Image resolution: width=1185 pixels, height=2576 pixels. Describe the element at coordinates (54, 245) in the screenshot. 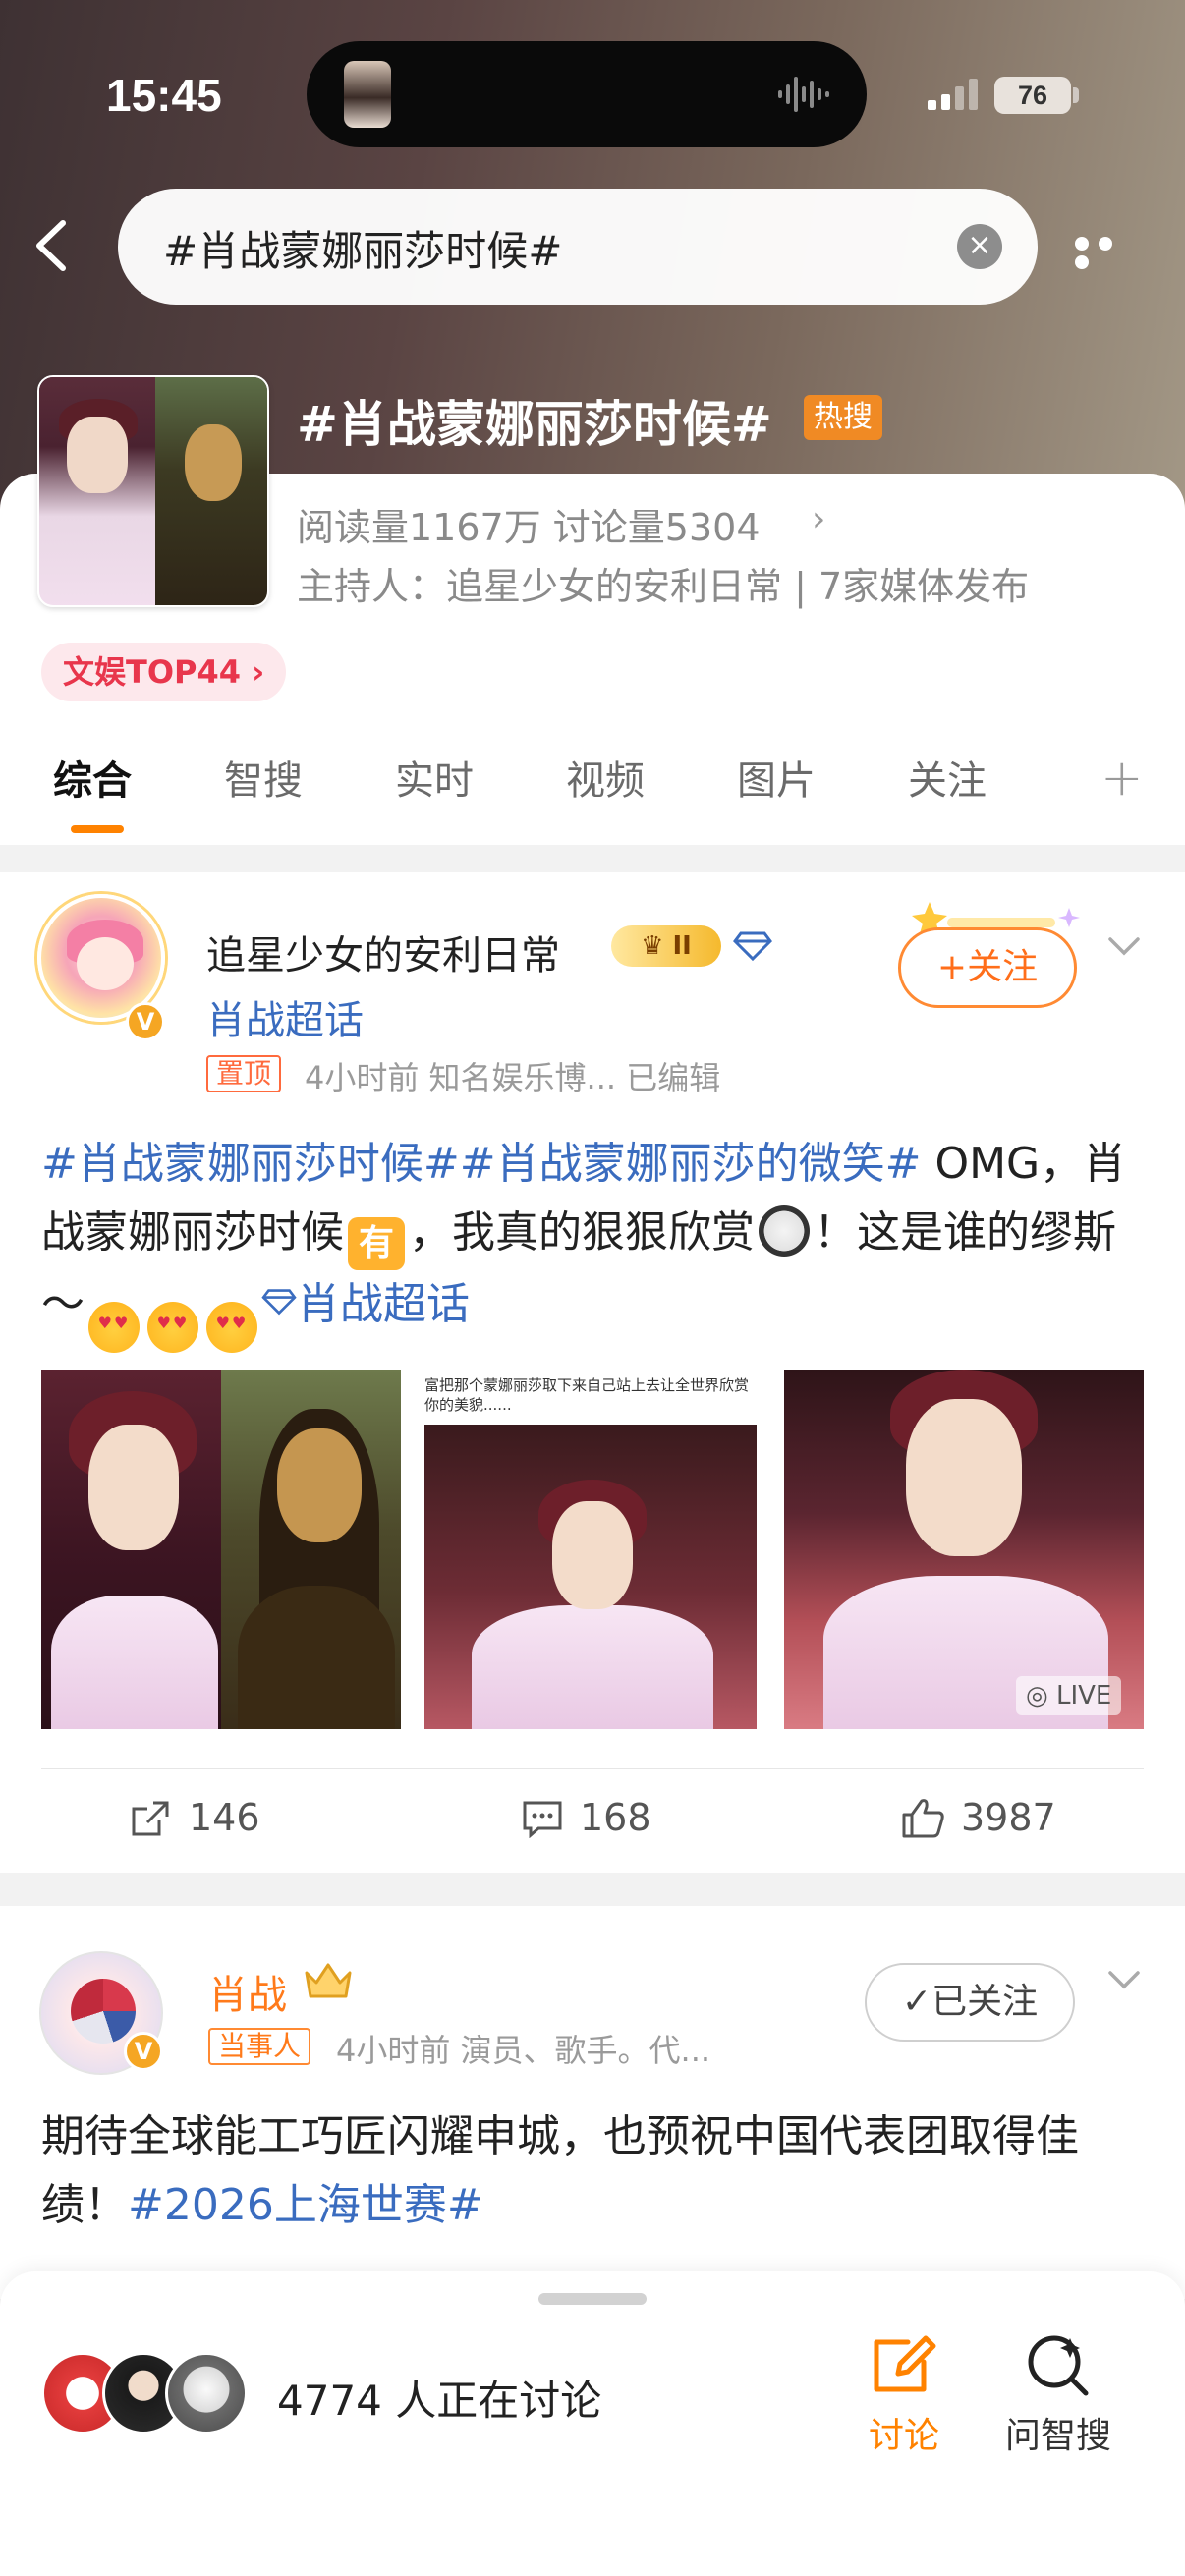

I see `back-arrow-icon` at that location.